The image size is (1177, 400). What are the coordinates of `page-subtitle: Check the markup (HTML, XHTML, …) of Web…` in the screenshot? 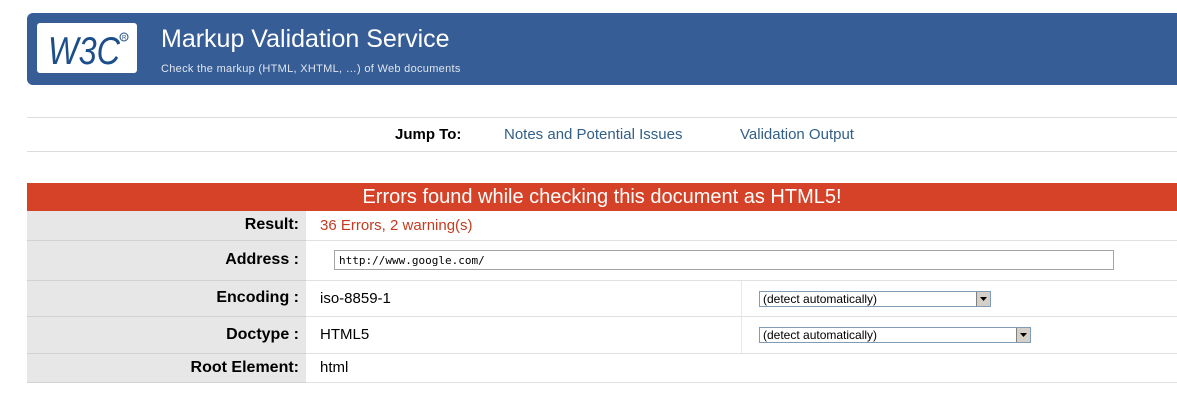 It's located at (311, 69).